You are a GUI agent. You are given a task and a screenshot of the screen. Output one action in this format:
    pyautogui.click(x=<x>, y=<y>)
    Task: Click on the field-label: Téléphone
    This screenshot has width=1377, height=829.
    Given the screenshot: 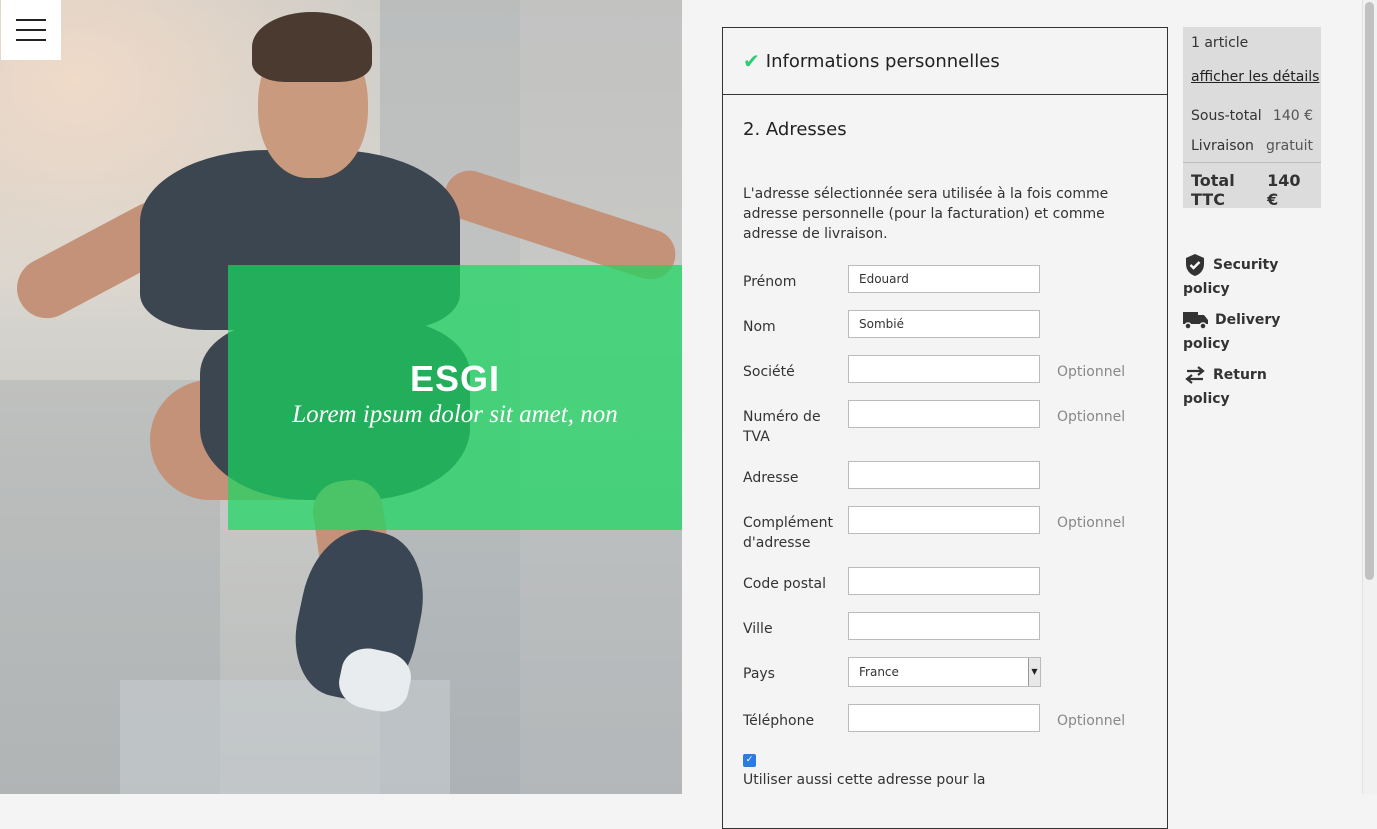 What is the action you would take?
    pyautogui.click(x=779, y=721)
    